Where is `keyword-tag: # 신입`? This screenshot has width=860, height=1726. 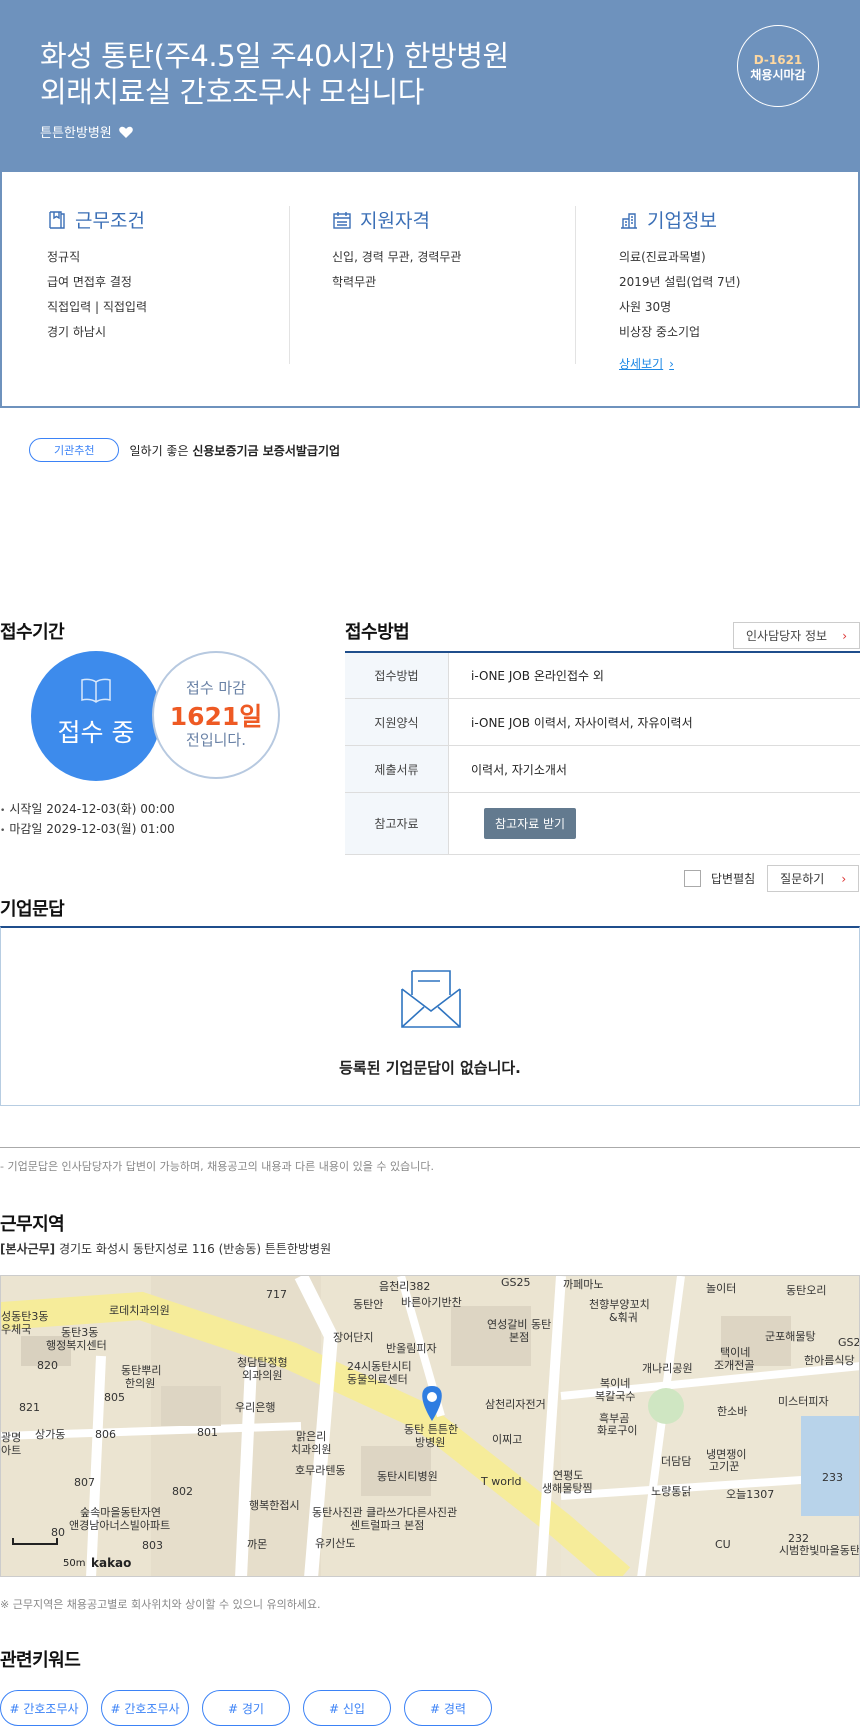 keyword-tag: # 신입 is located at coordinates (347, 1708).